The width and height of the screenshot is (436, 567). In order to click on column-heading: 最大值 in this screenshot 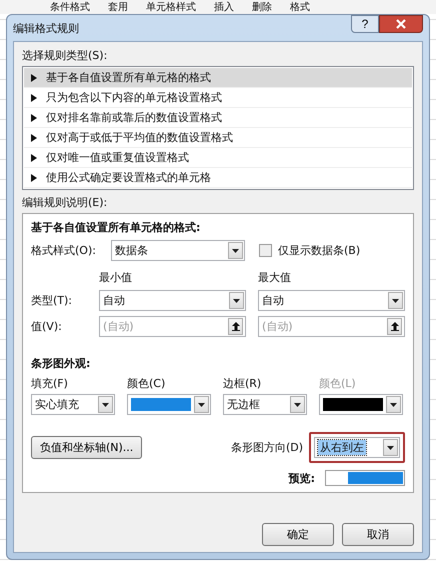, I will do `click(275, 277)`.